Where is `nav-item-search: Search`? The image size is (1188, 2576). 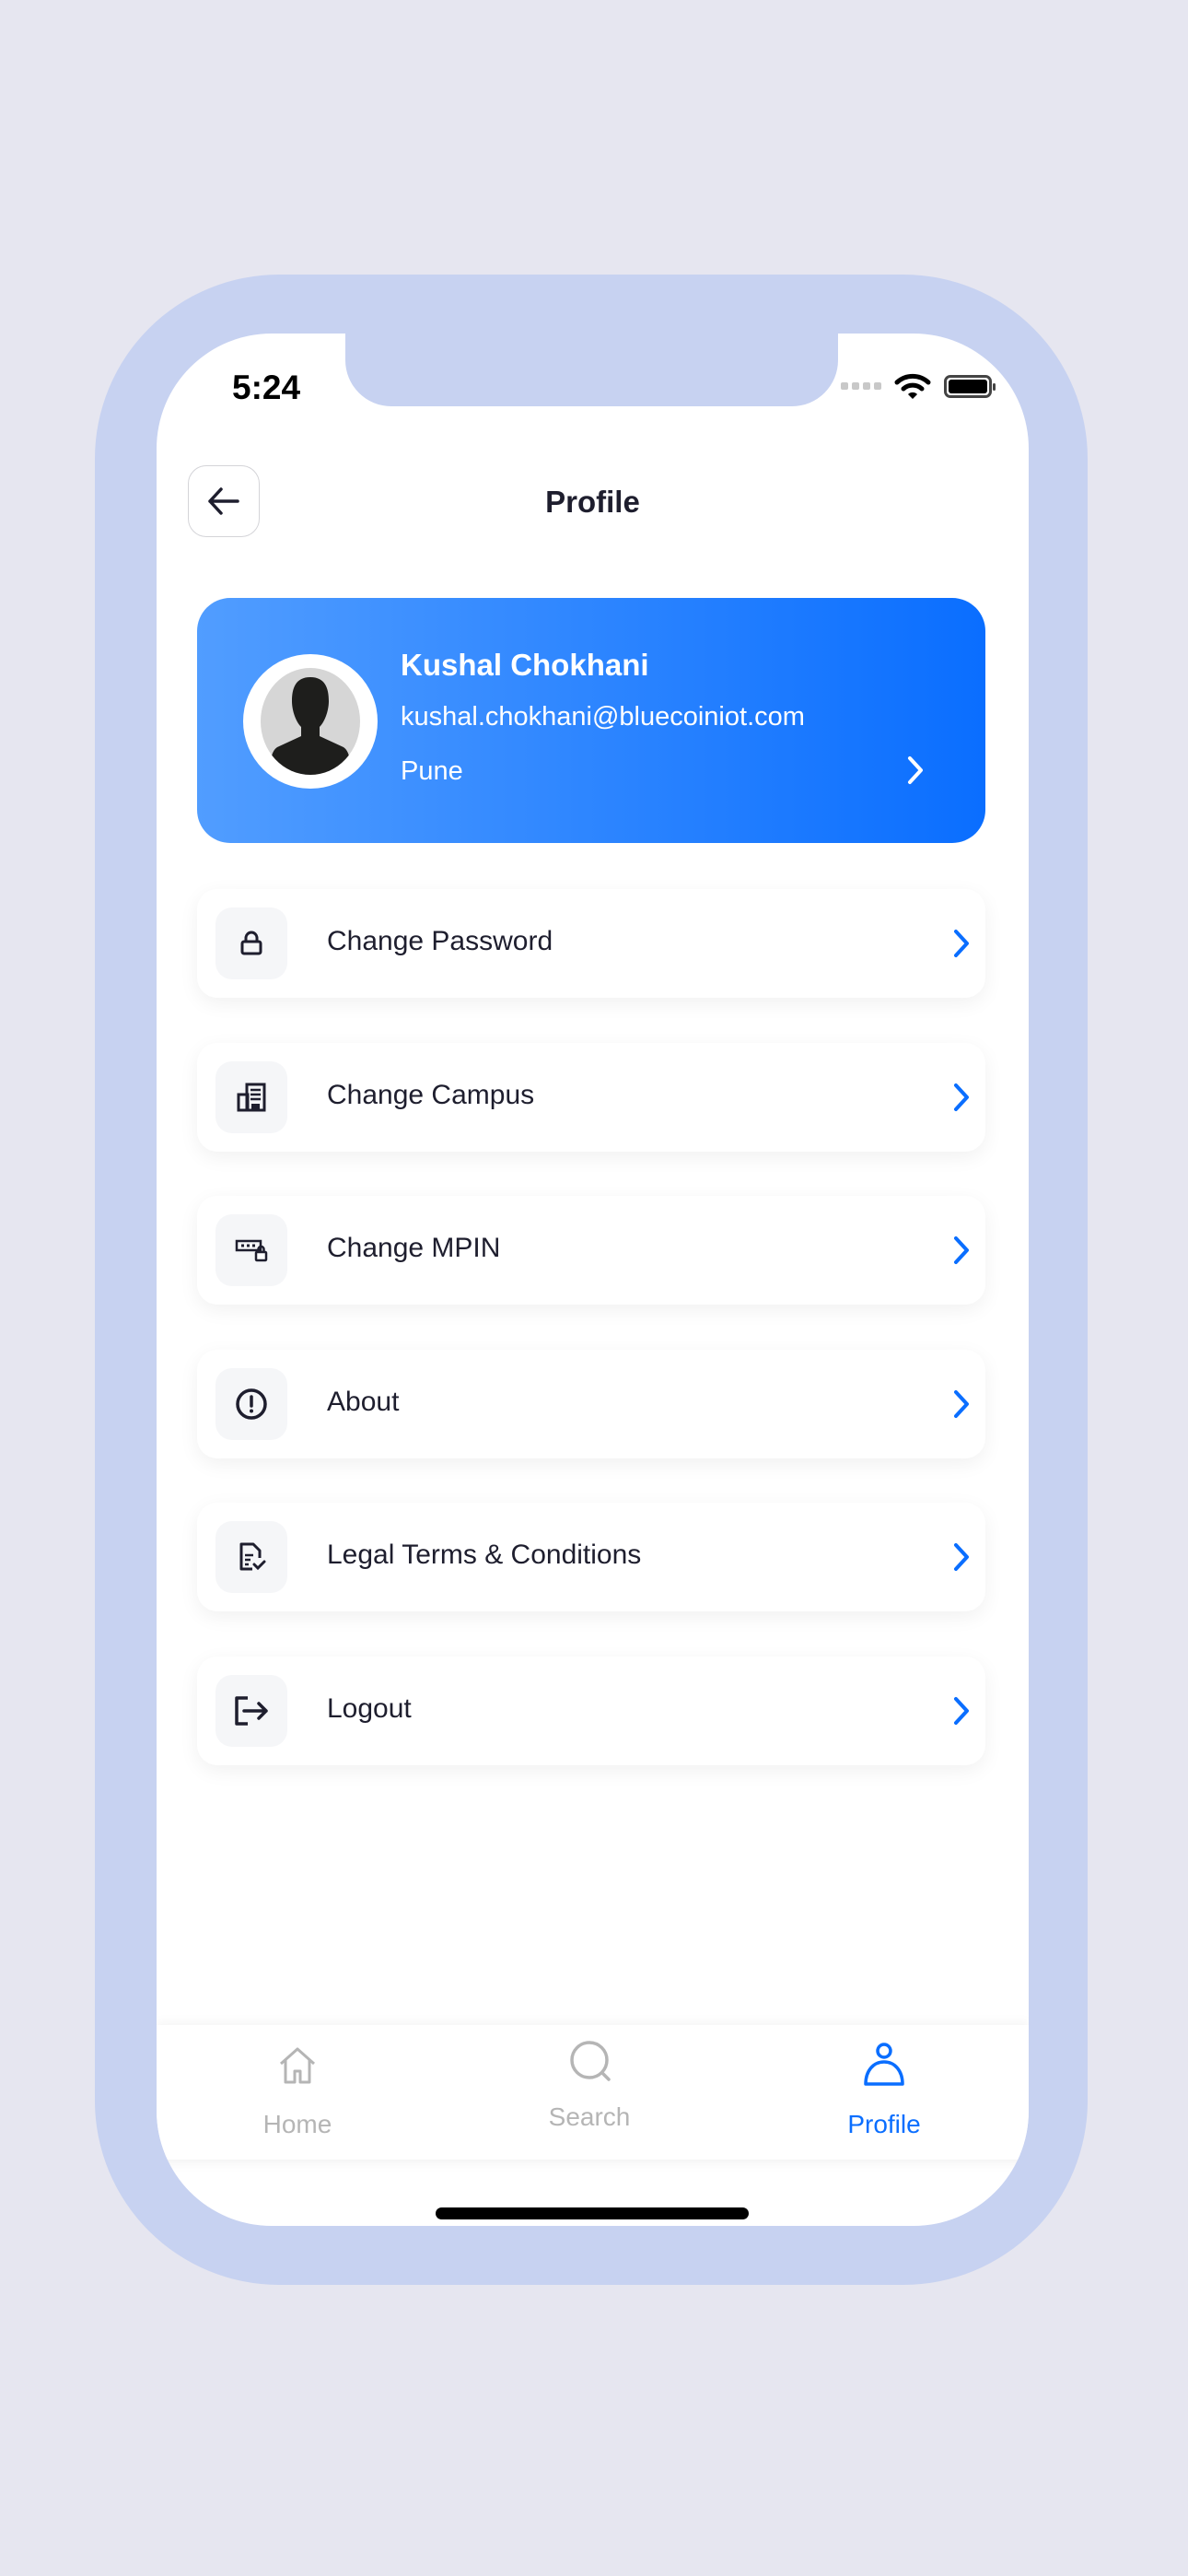
nav-item-search: Search is located at coordinates (589, 2092).